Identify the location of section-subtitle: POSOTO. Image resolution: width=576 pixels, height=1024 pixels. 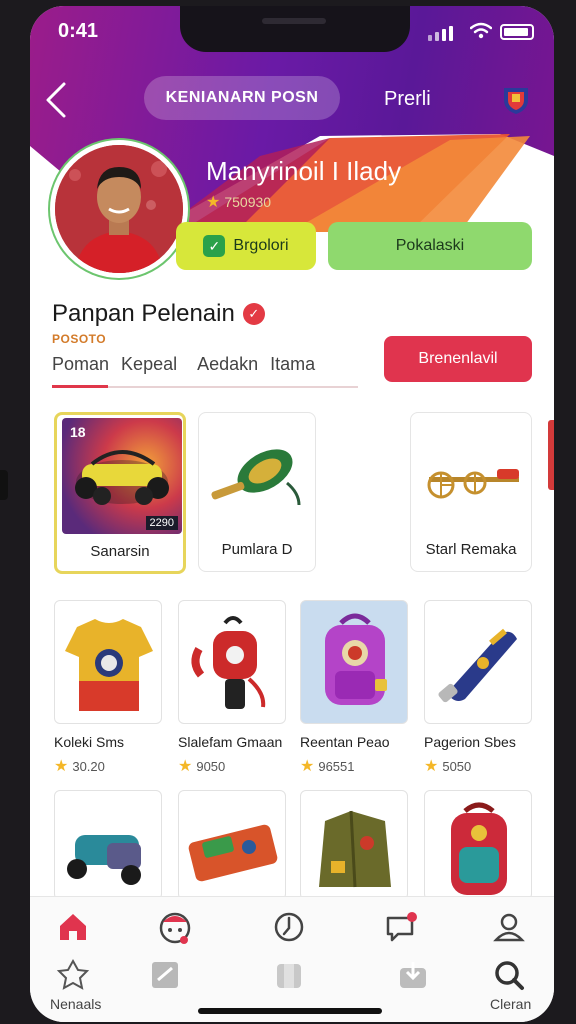
(79, 339).